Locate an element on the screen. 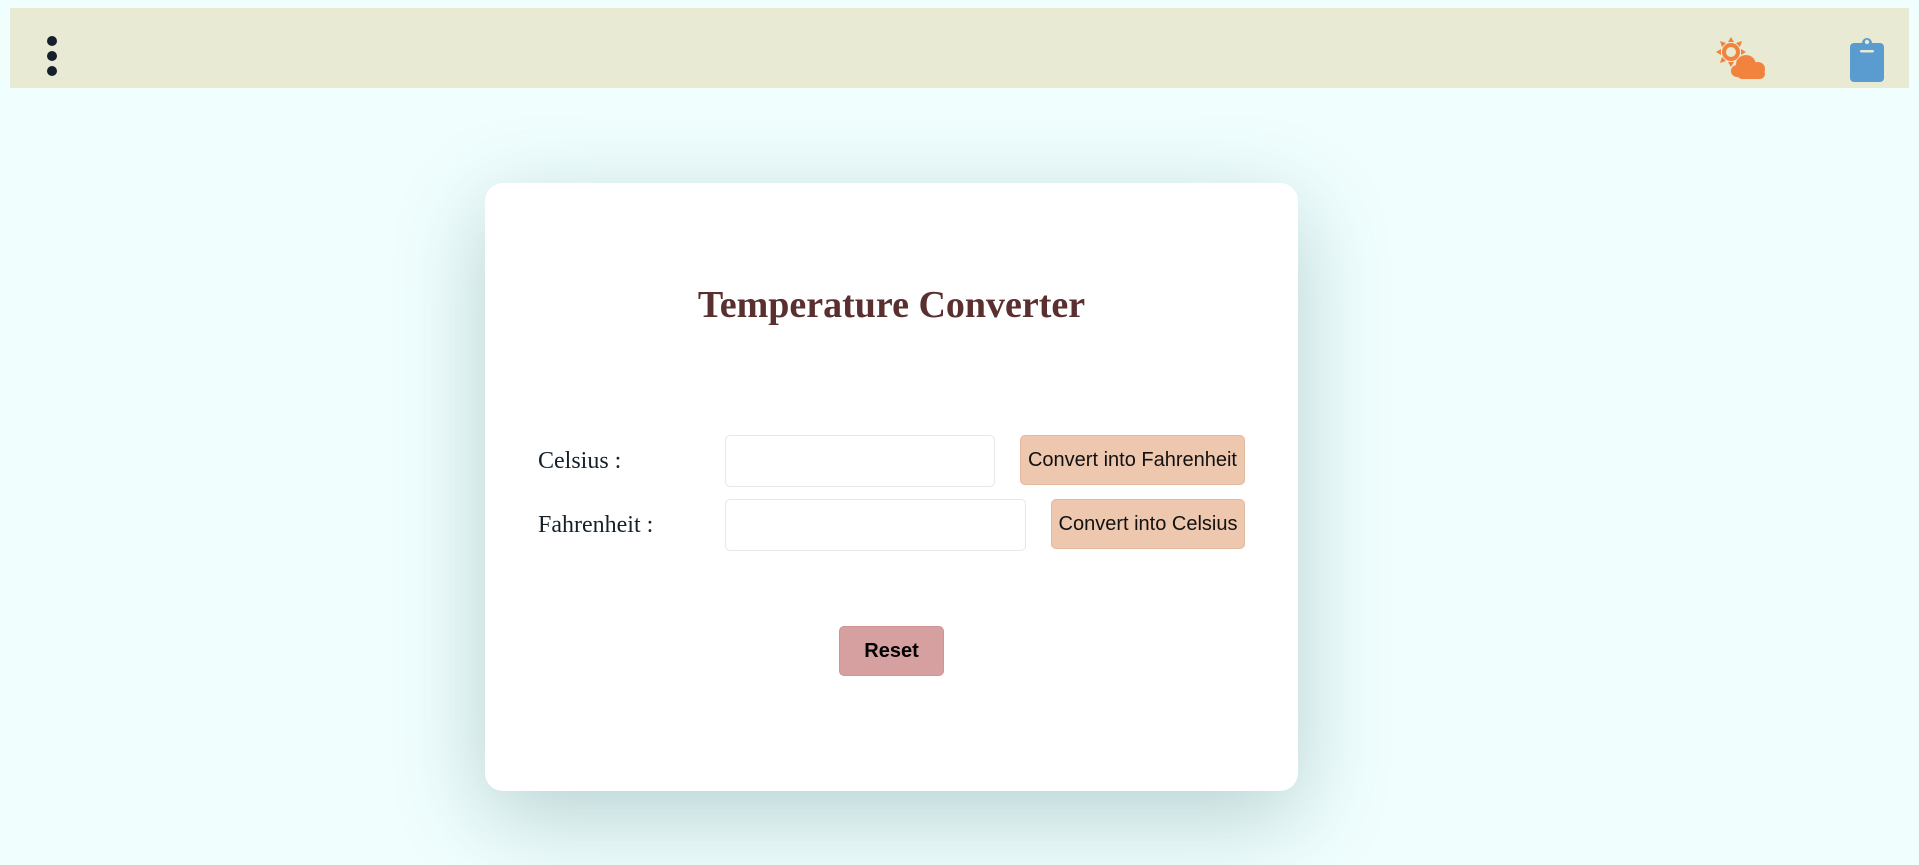 The height and width of the screenshot is (865, 1919). clipboard-icon is located at coordinates (1867, 60).